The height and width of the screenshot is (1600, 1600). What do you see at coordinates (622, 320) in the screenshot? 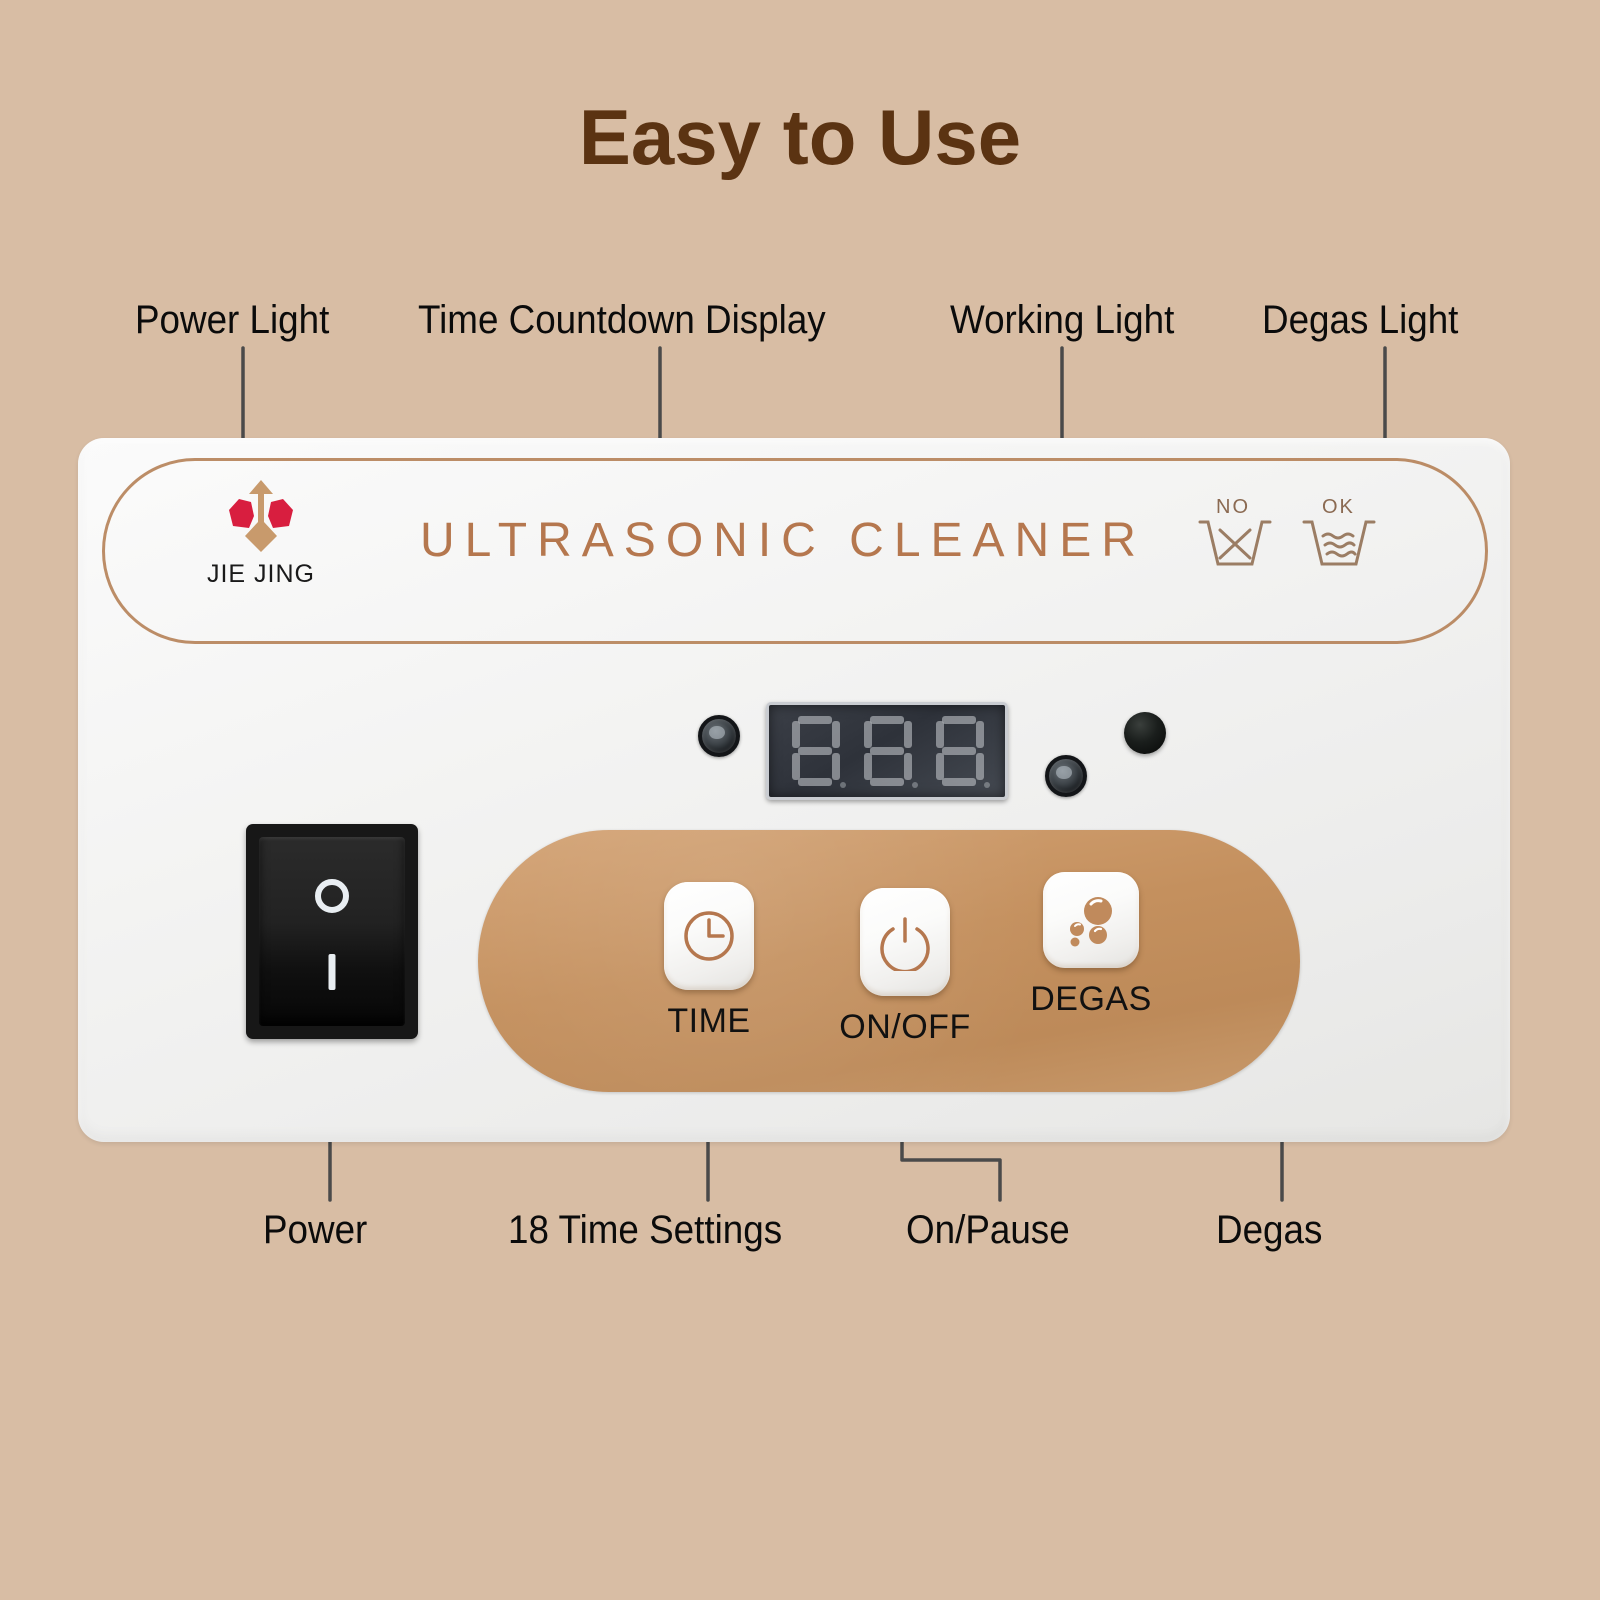
I see `callout-time-countdown-display: Time Countdown Display` at bounding box center [622, 320].